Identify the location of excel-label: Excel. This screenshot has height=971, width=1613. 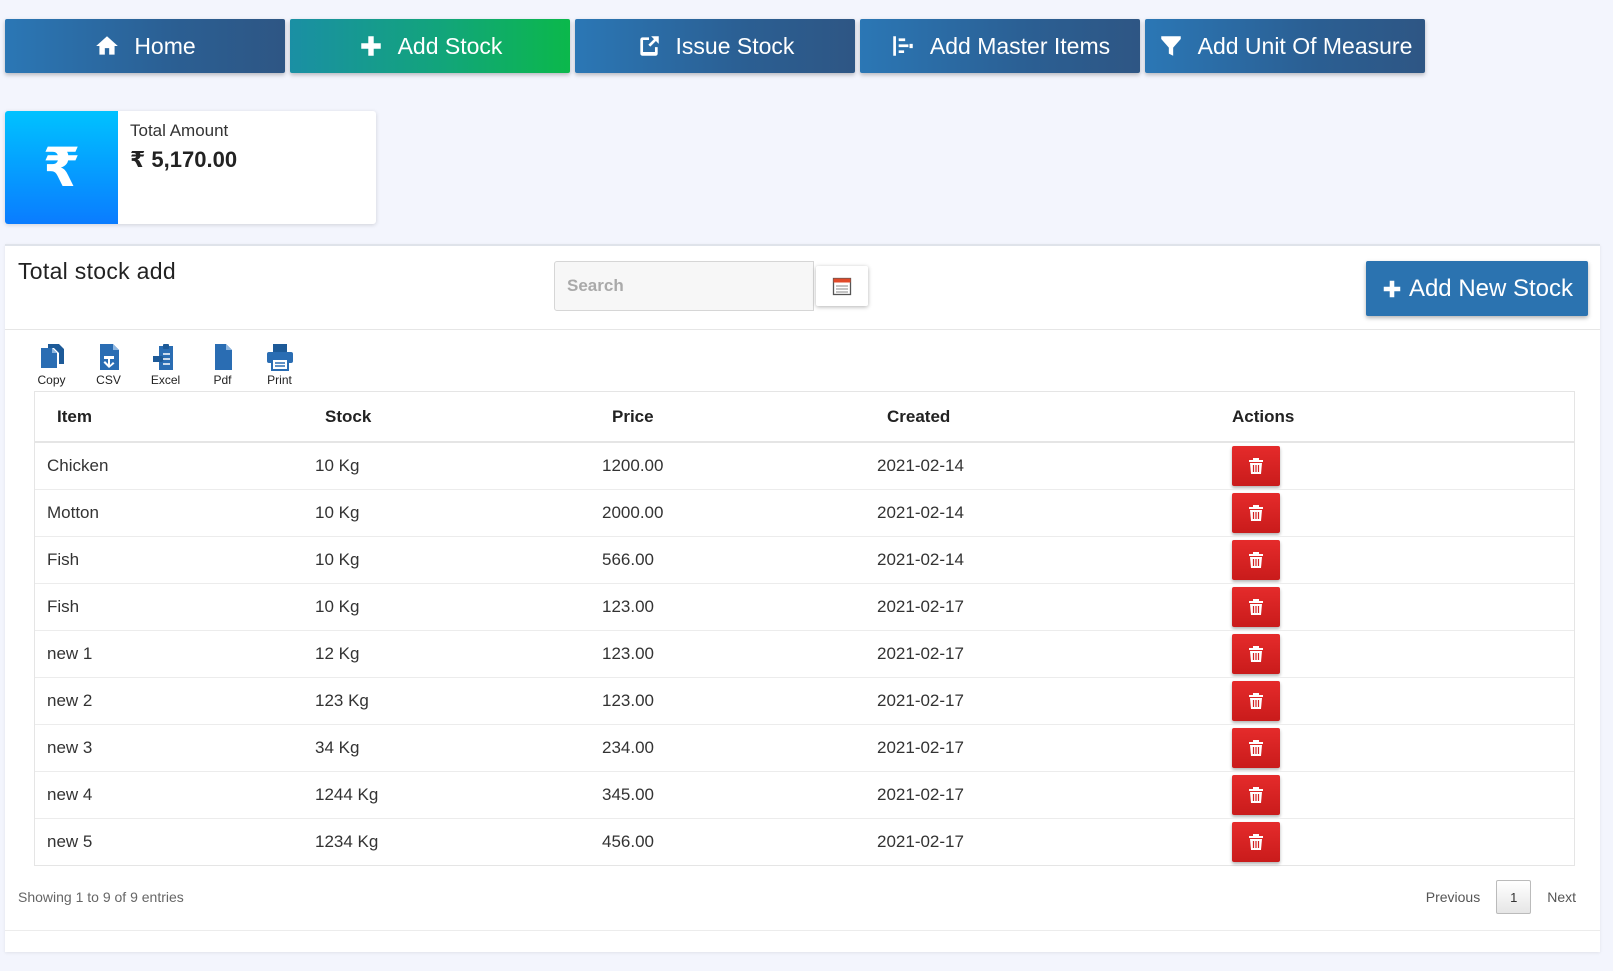
(165, 380).